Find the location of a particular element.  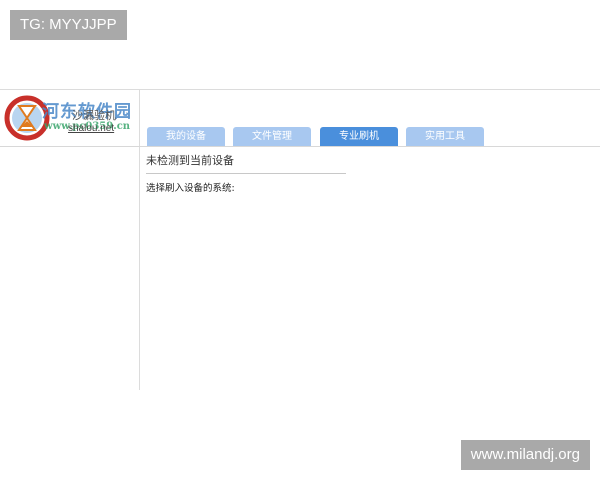

system-select-label: 选择刷入设备的系统: is located at coordinates (190, 188).